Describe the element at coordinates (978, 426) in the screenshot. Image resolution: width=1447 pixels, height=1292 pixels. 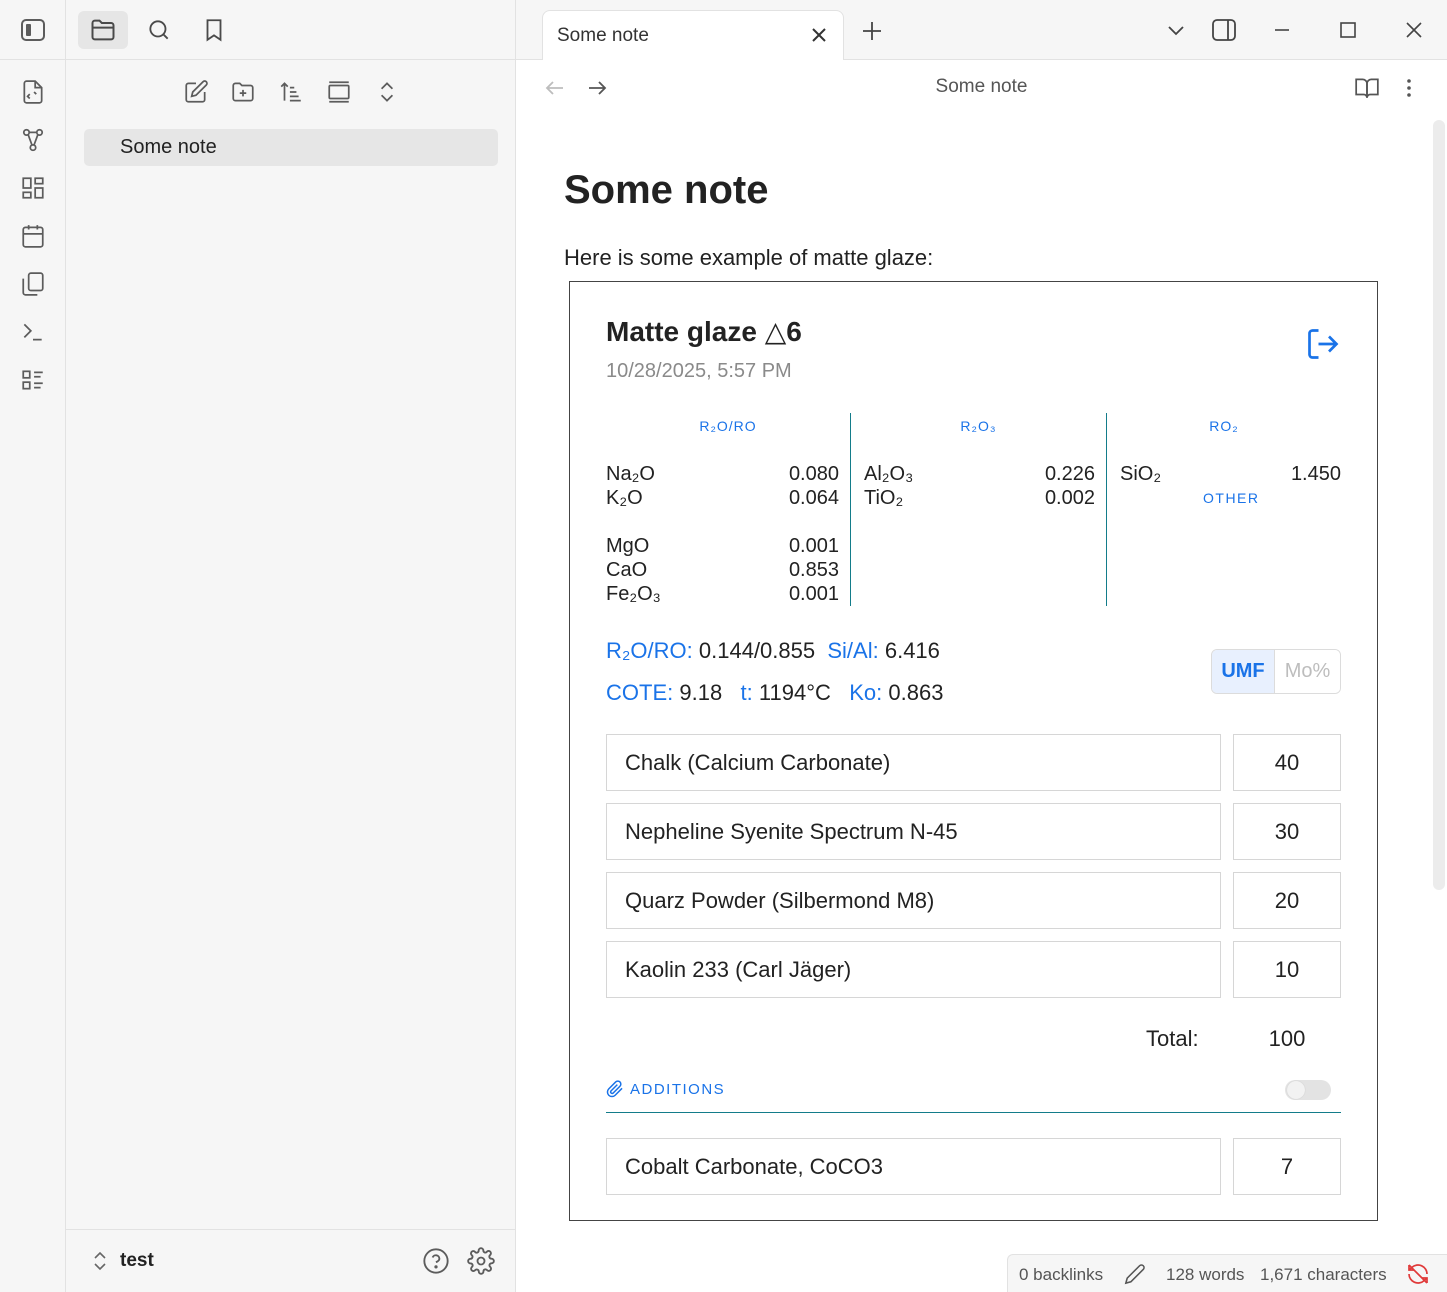
I see `column-header: R₂O₃` at that location.